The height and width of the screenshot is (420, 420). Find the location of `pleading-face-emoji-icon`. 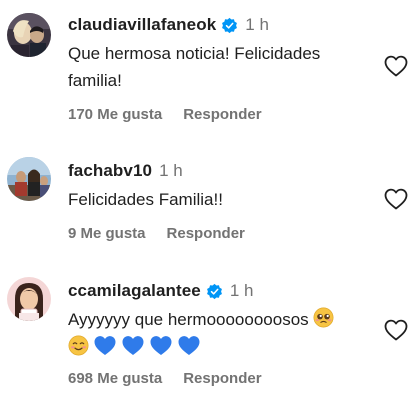

pleading-face-emoji-icon is located at coordinates (323, 317).